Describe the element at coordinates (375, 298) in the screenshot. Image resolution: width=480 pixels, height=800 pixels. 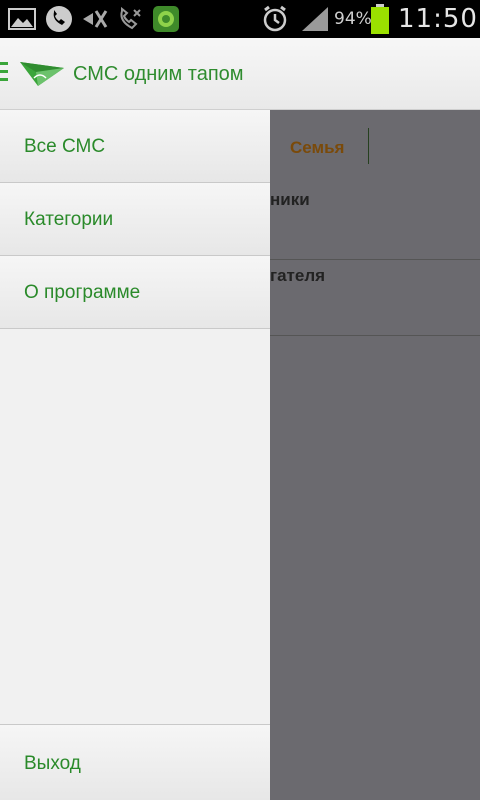
I see `list-item: гателя` at that location.